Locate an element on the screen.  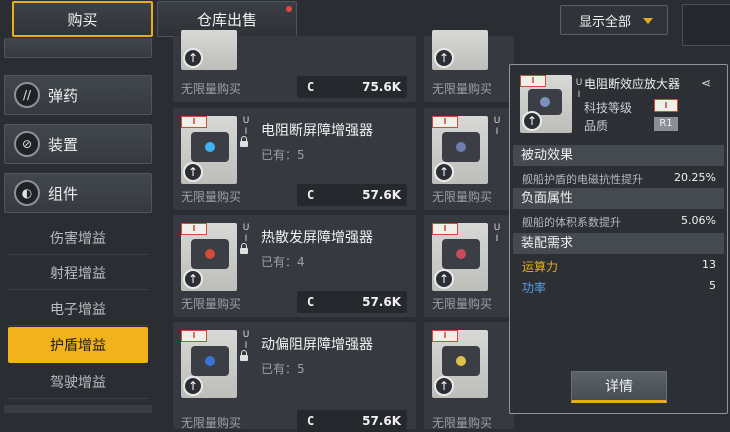
quality-label: 品质 is located at coordinates (596, 126).